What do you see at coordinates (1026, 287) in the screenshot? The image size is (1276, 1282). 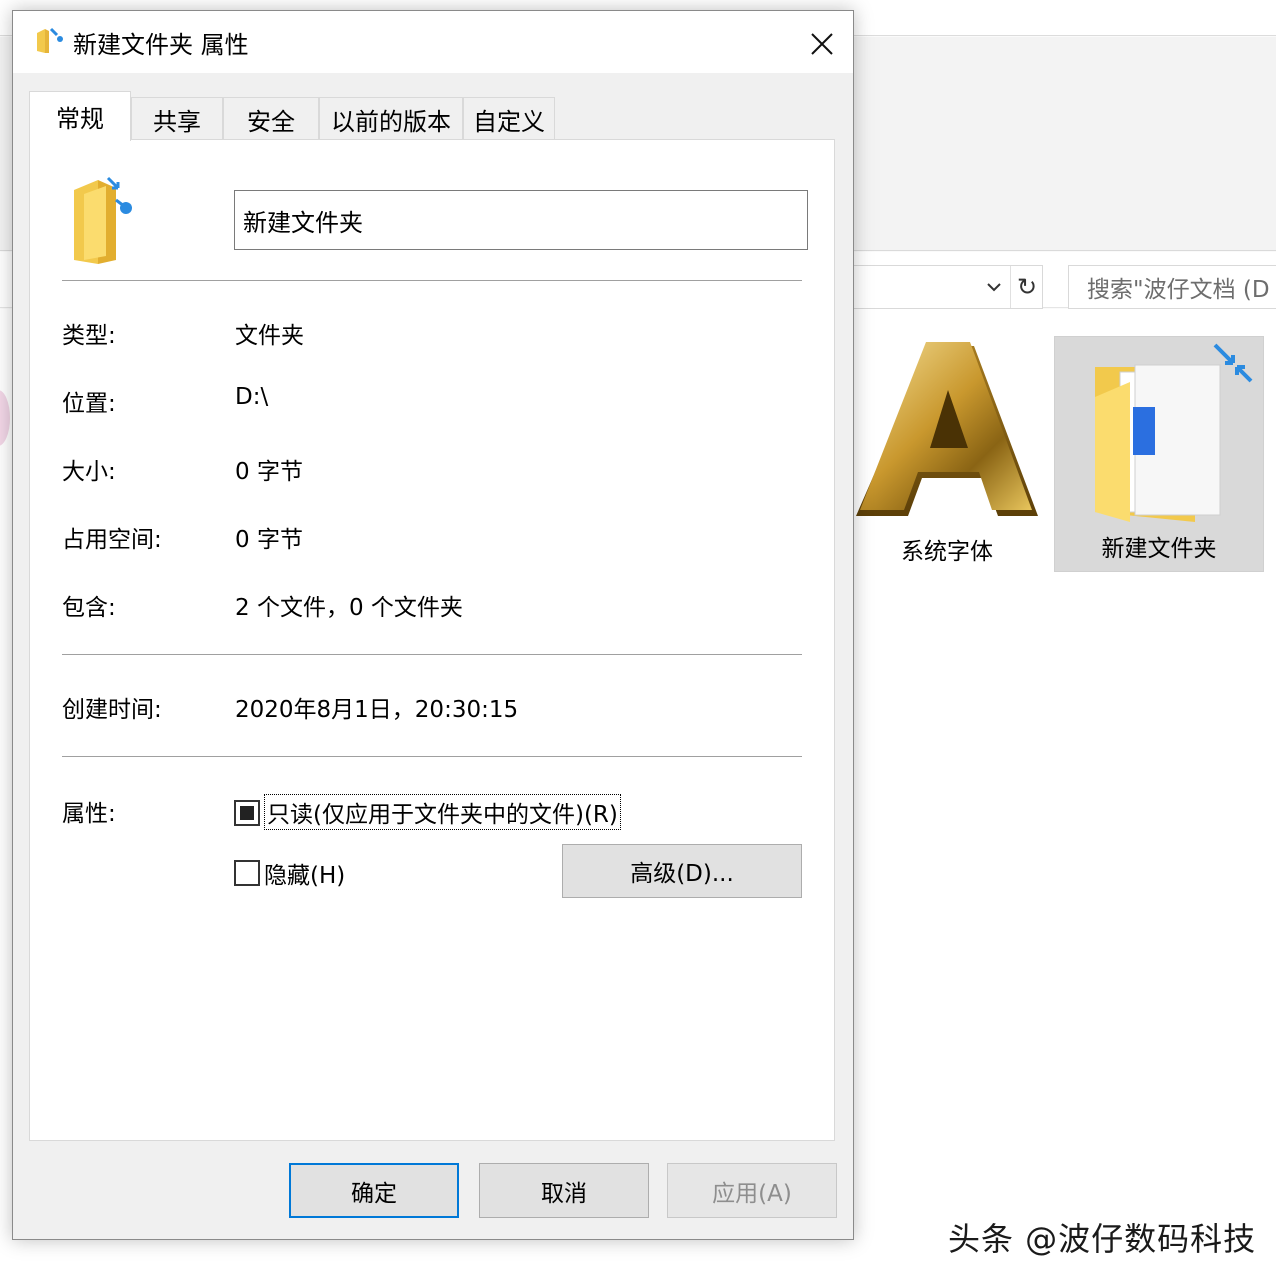 I see `refresh-icon: ↻` at bounding box center [1026, 287].